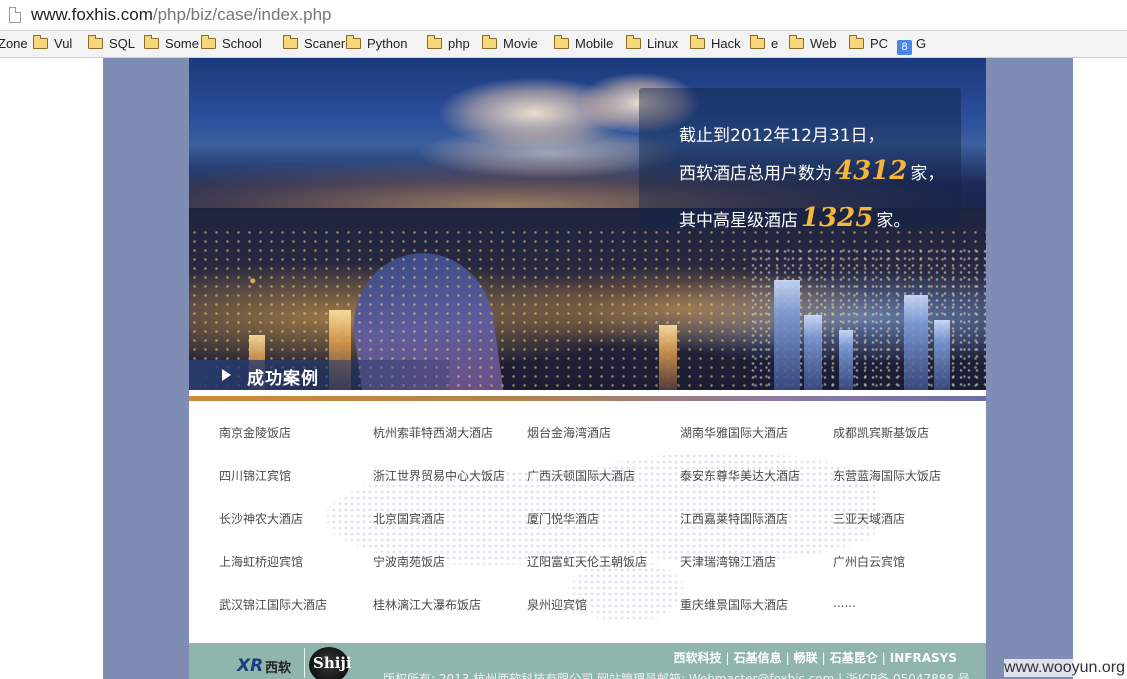 This screenshot has width=1127, height=679. What do you see at coordinates (893, 221) in the screenshot?
I see `stats-star-suffix: 家。` at bounding box center [893, 221].